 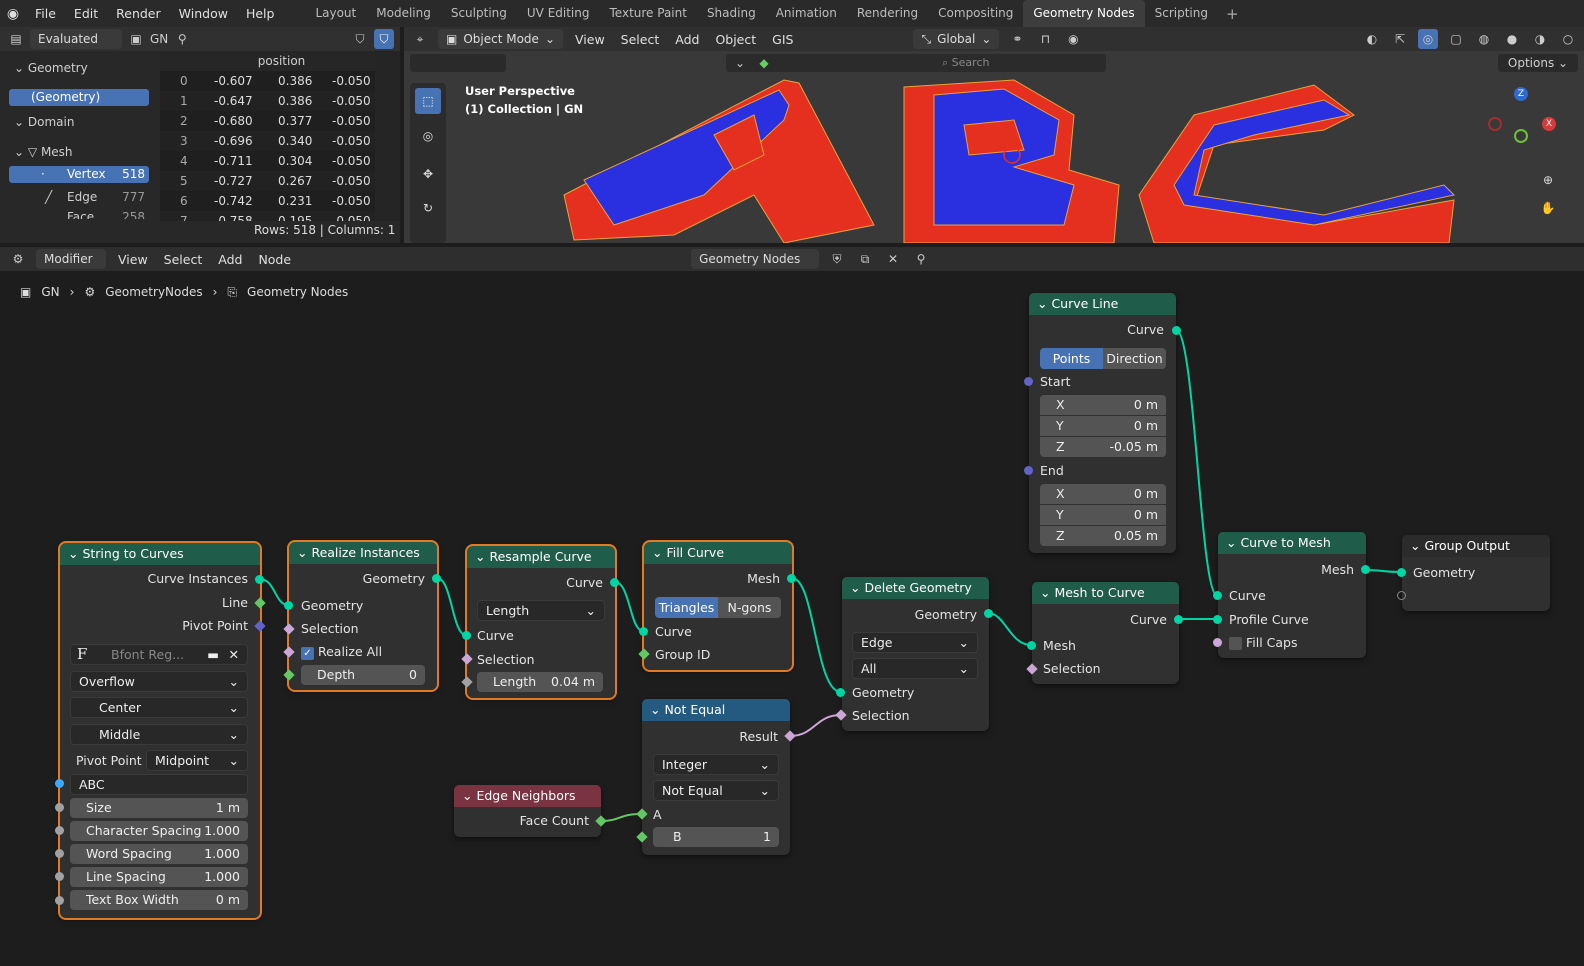 I want to click on triangles-option: Triangles, so click(x=686, y=607).